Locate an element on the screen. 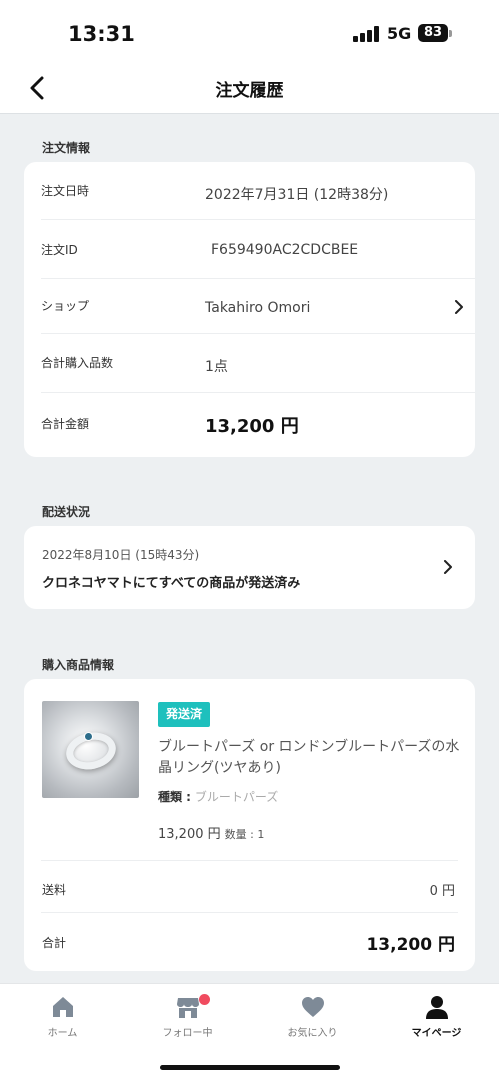 This screenshot has width=499, height=1080. order-id-row: 注文ID F659490AC2CDCBEE is located at coordinates (258, 249).